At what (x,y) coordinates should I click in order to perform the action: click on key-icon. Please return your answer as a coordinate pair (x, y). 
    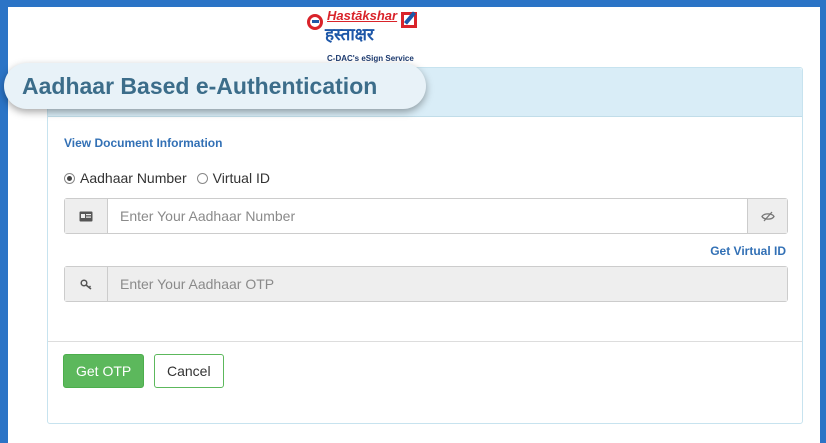
    Looking at the image, I should click on (86, 284).